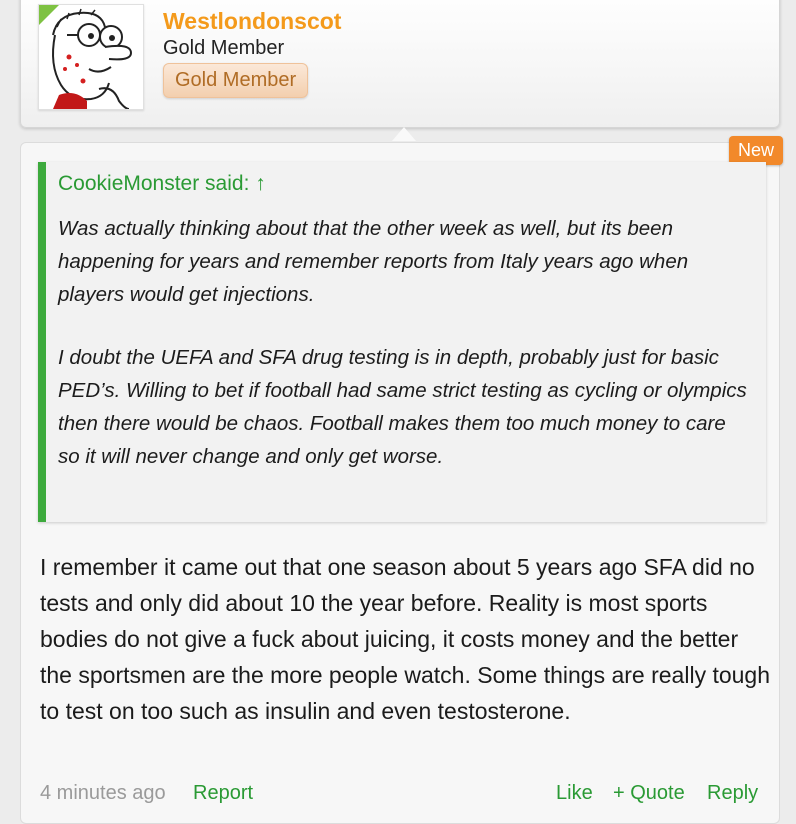 The image size is (796, 824). I want to click on reply-link: Reply, so click(732, 793).